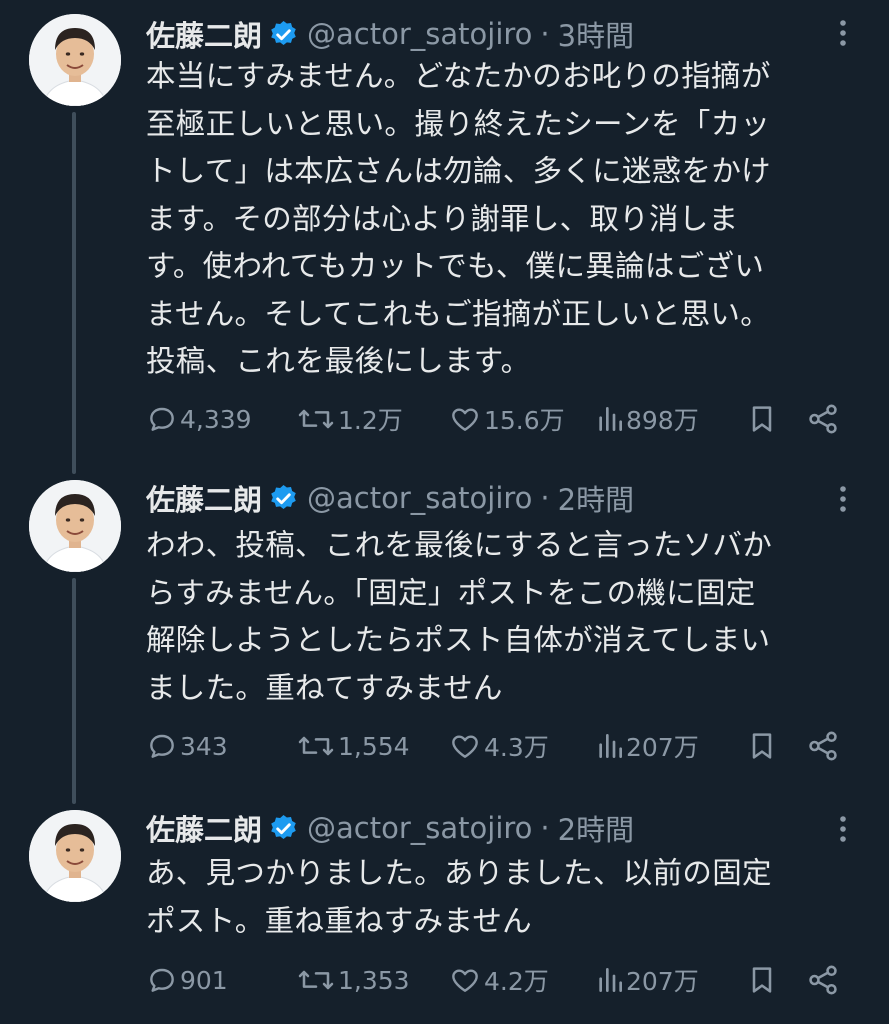 The height and width of the screenshot is (1024, 889). What do you see at coordinates (216, 419) in the screenshot?
I see `reply-count: 4,339` at bounding box center [216, 419].